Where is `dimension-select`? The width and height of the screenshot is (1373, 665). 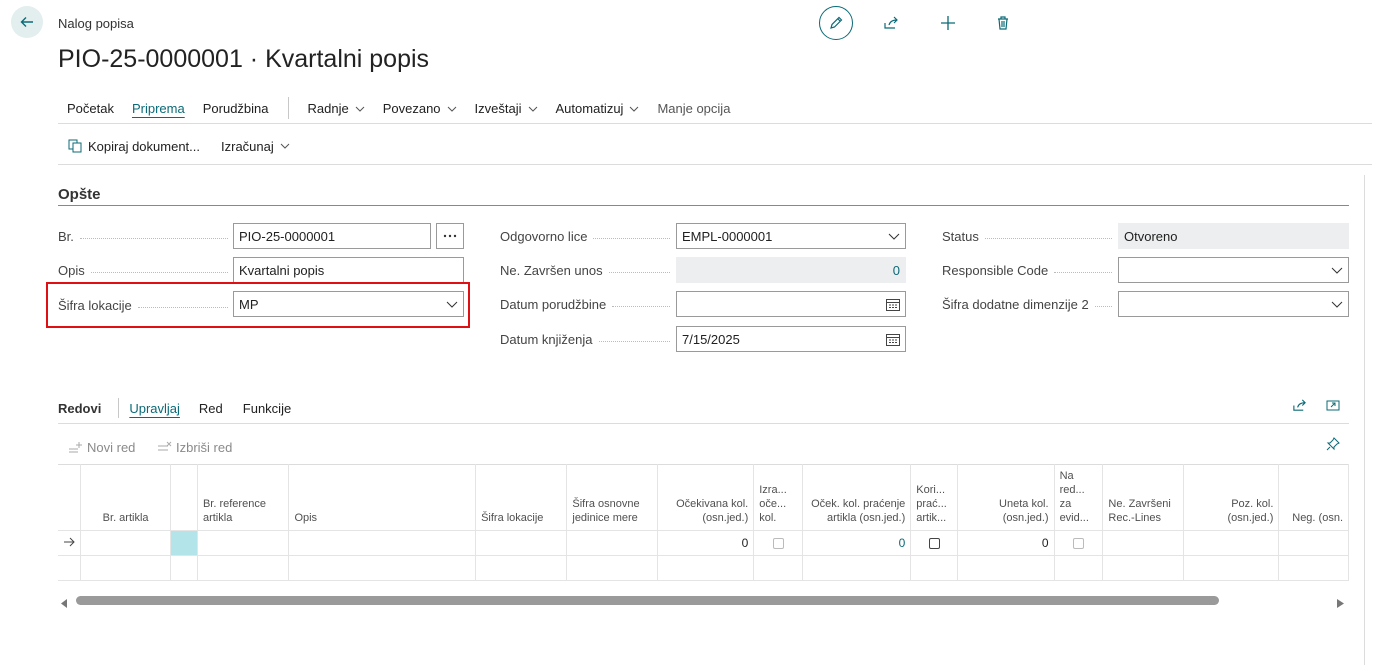
dimension-select is located at coordinates (1233, 304).